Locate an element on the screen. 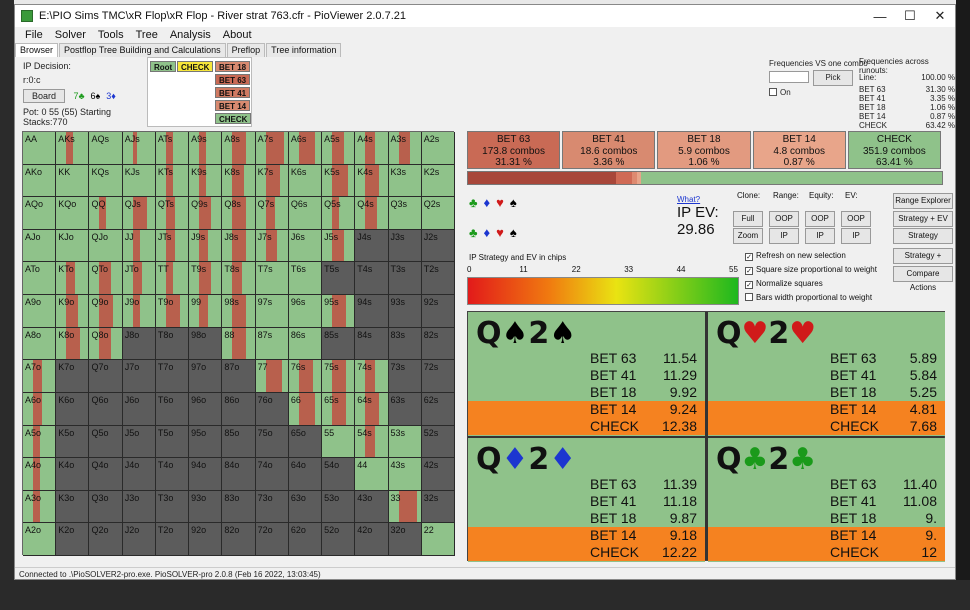 This screenshot has height=610, width=970. suit-filter-icon: ♠ is located at coordinates (513, 232).